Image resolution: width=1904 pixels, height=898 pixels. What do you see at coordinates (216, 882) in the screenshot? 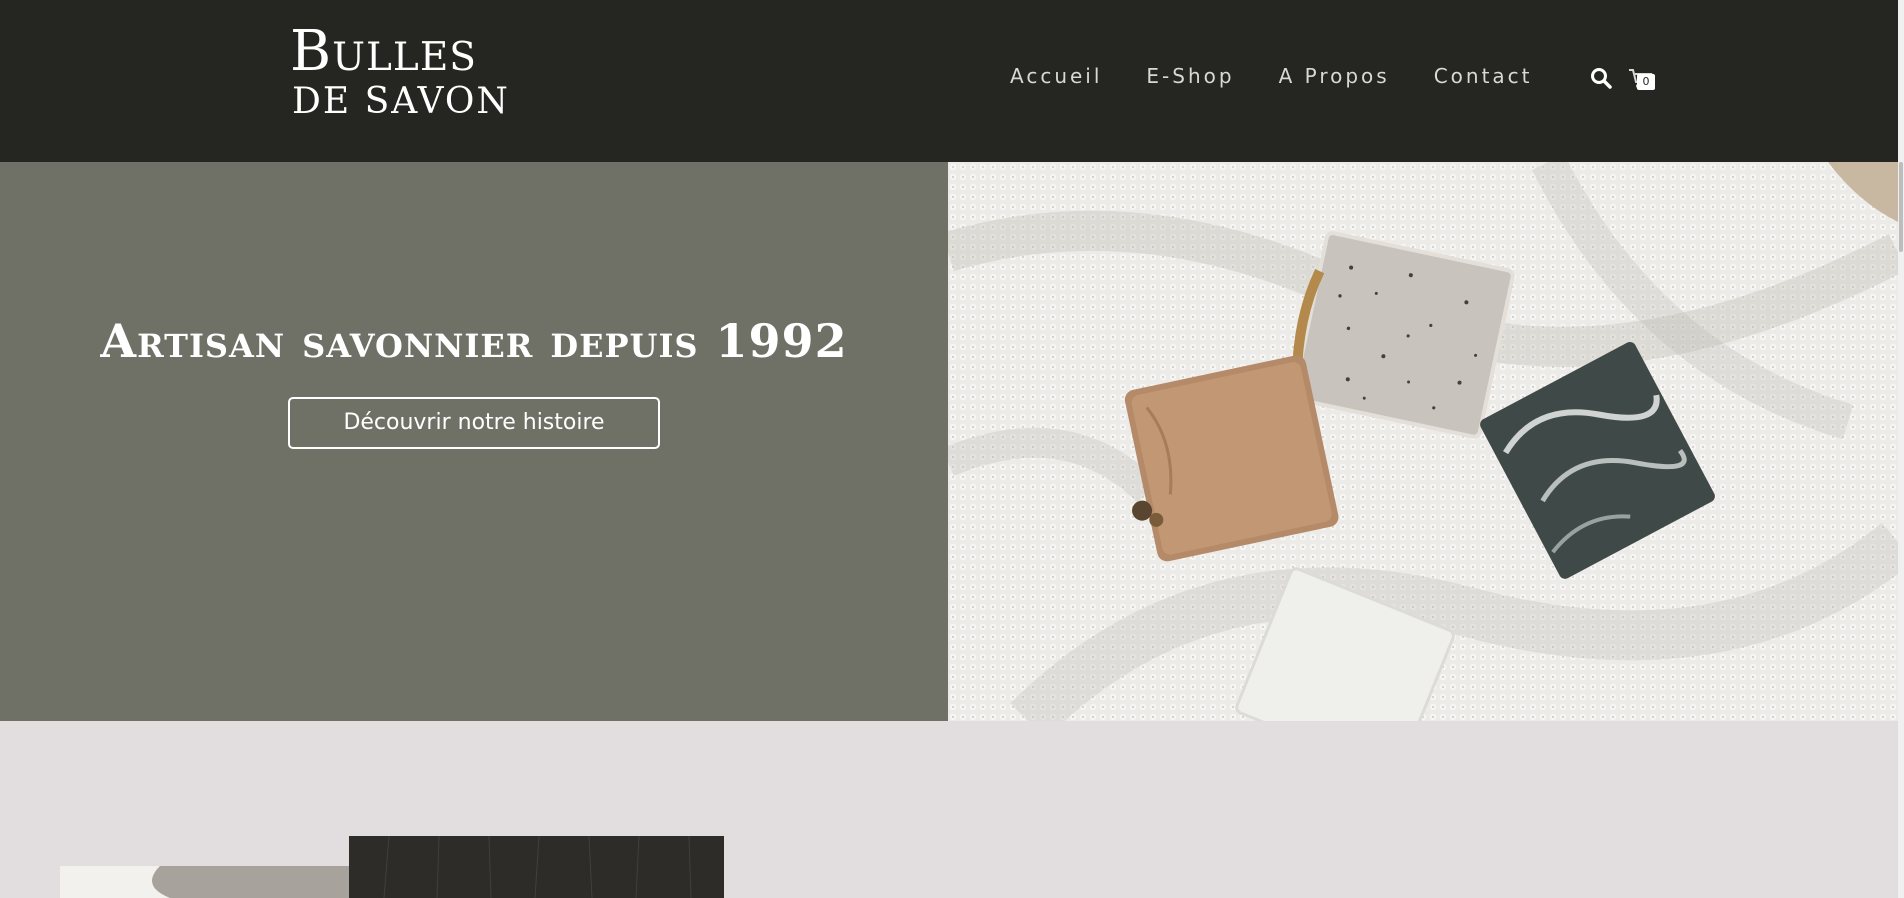
I see `product-photo-light` at bounding box center [216, 882].